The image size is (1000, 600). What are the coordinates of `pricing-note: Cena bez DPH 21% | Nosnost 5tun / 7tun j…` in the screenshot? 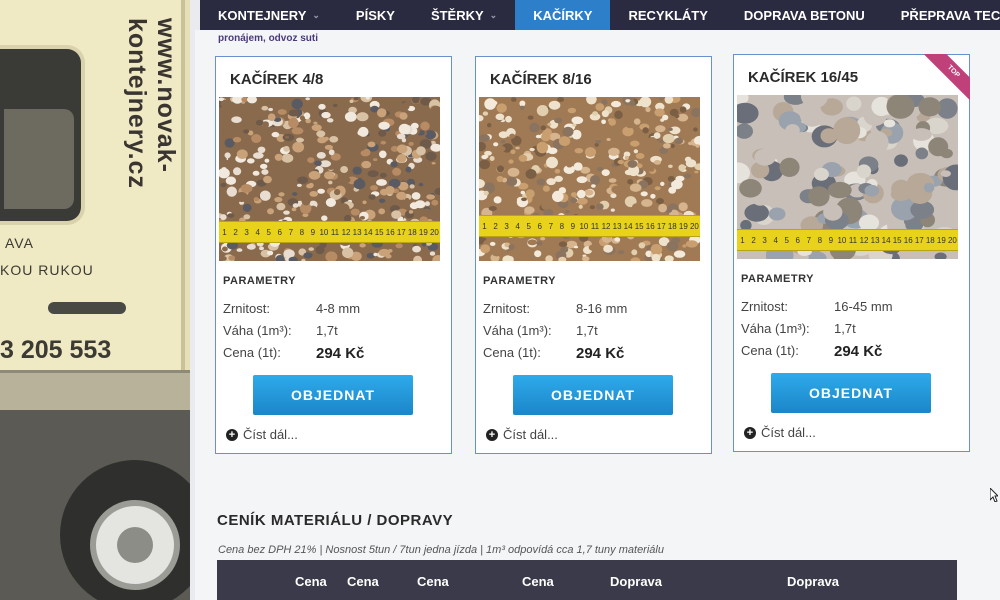 It's located at (441, 550).